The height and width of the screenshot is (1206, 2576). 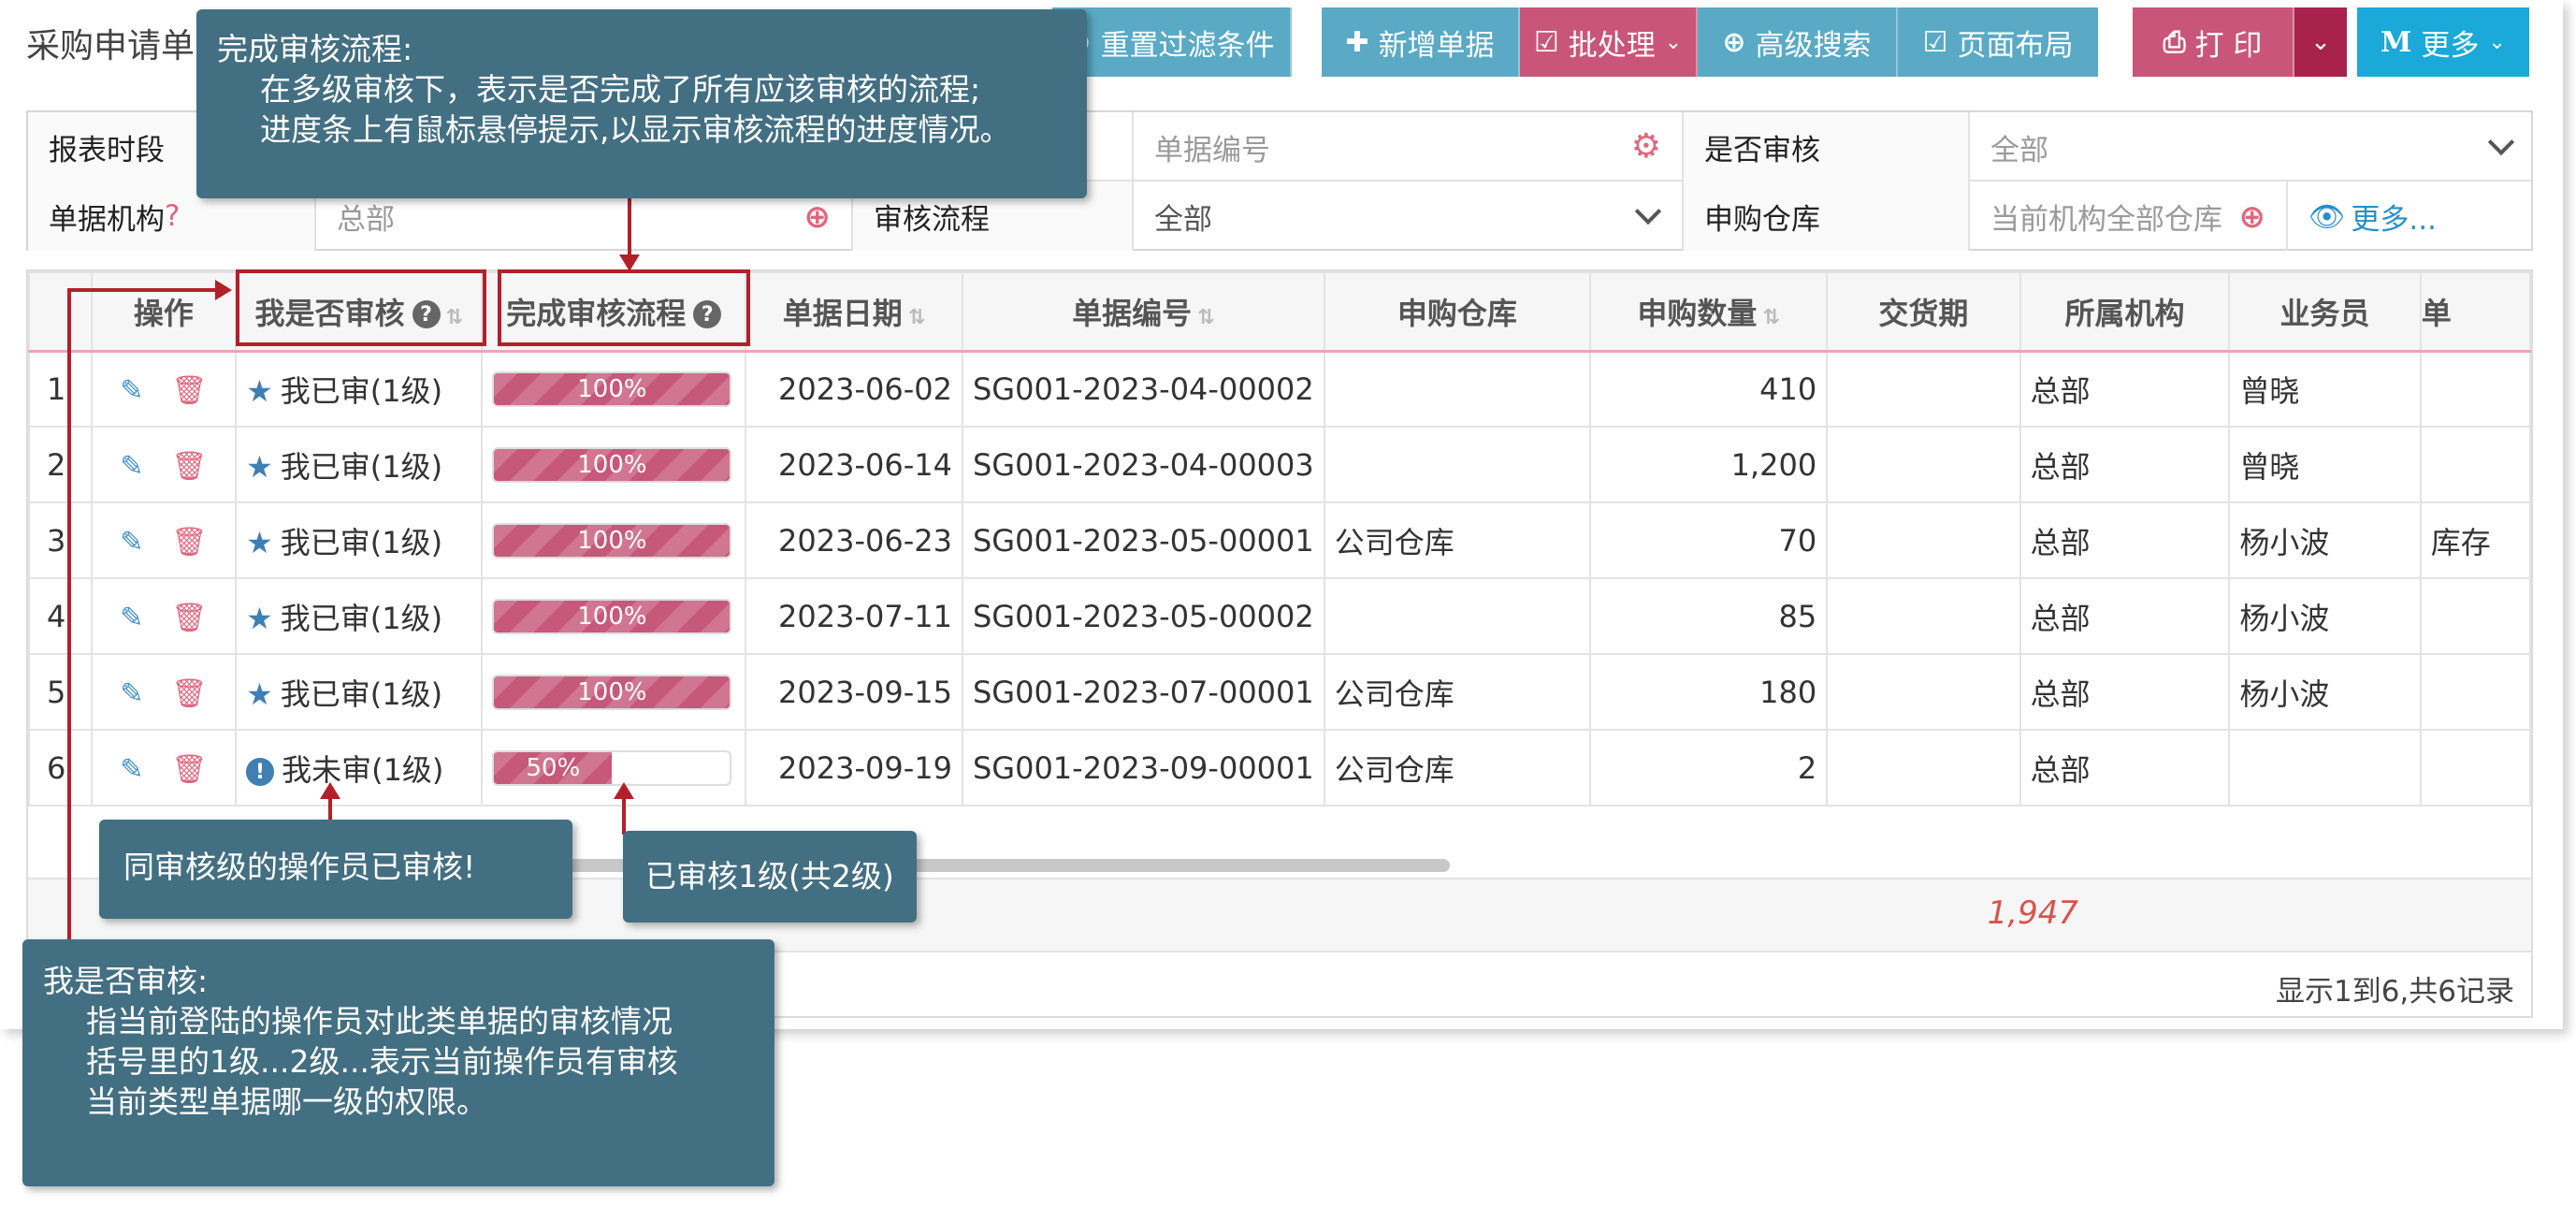 What do you see at coordinates (2325, 692) in the screenshot?
I see `row-staff: 杨小波` at bounding box center [2325, 692].